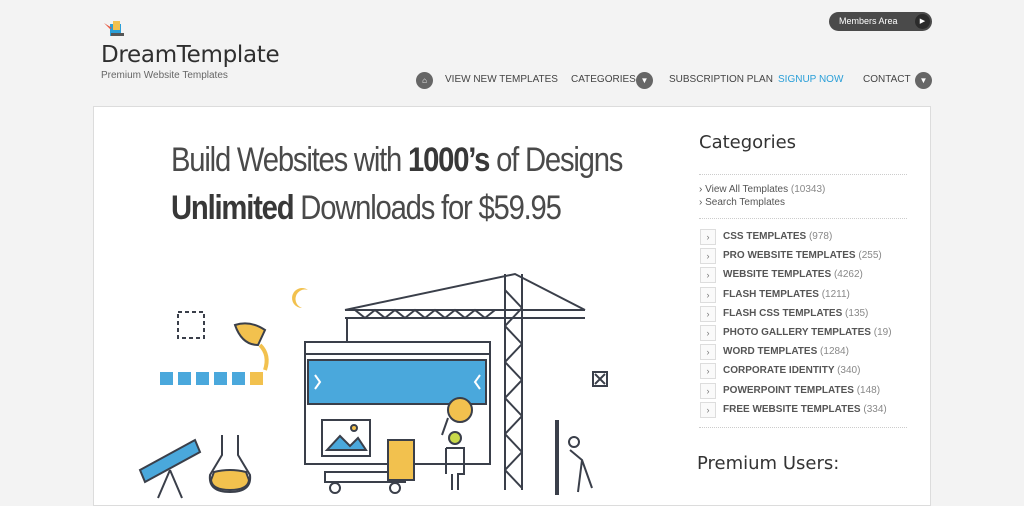 This screenshot has width=1024, height=506. What do you see at coordinates (922, 21) in the screenshot?
I see `play-icon: ▶` at bounding box center [922, 21].